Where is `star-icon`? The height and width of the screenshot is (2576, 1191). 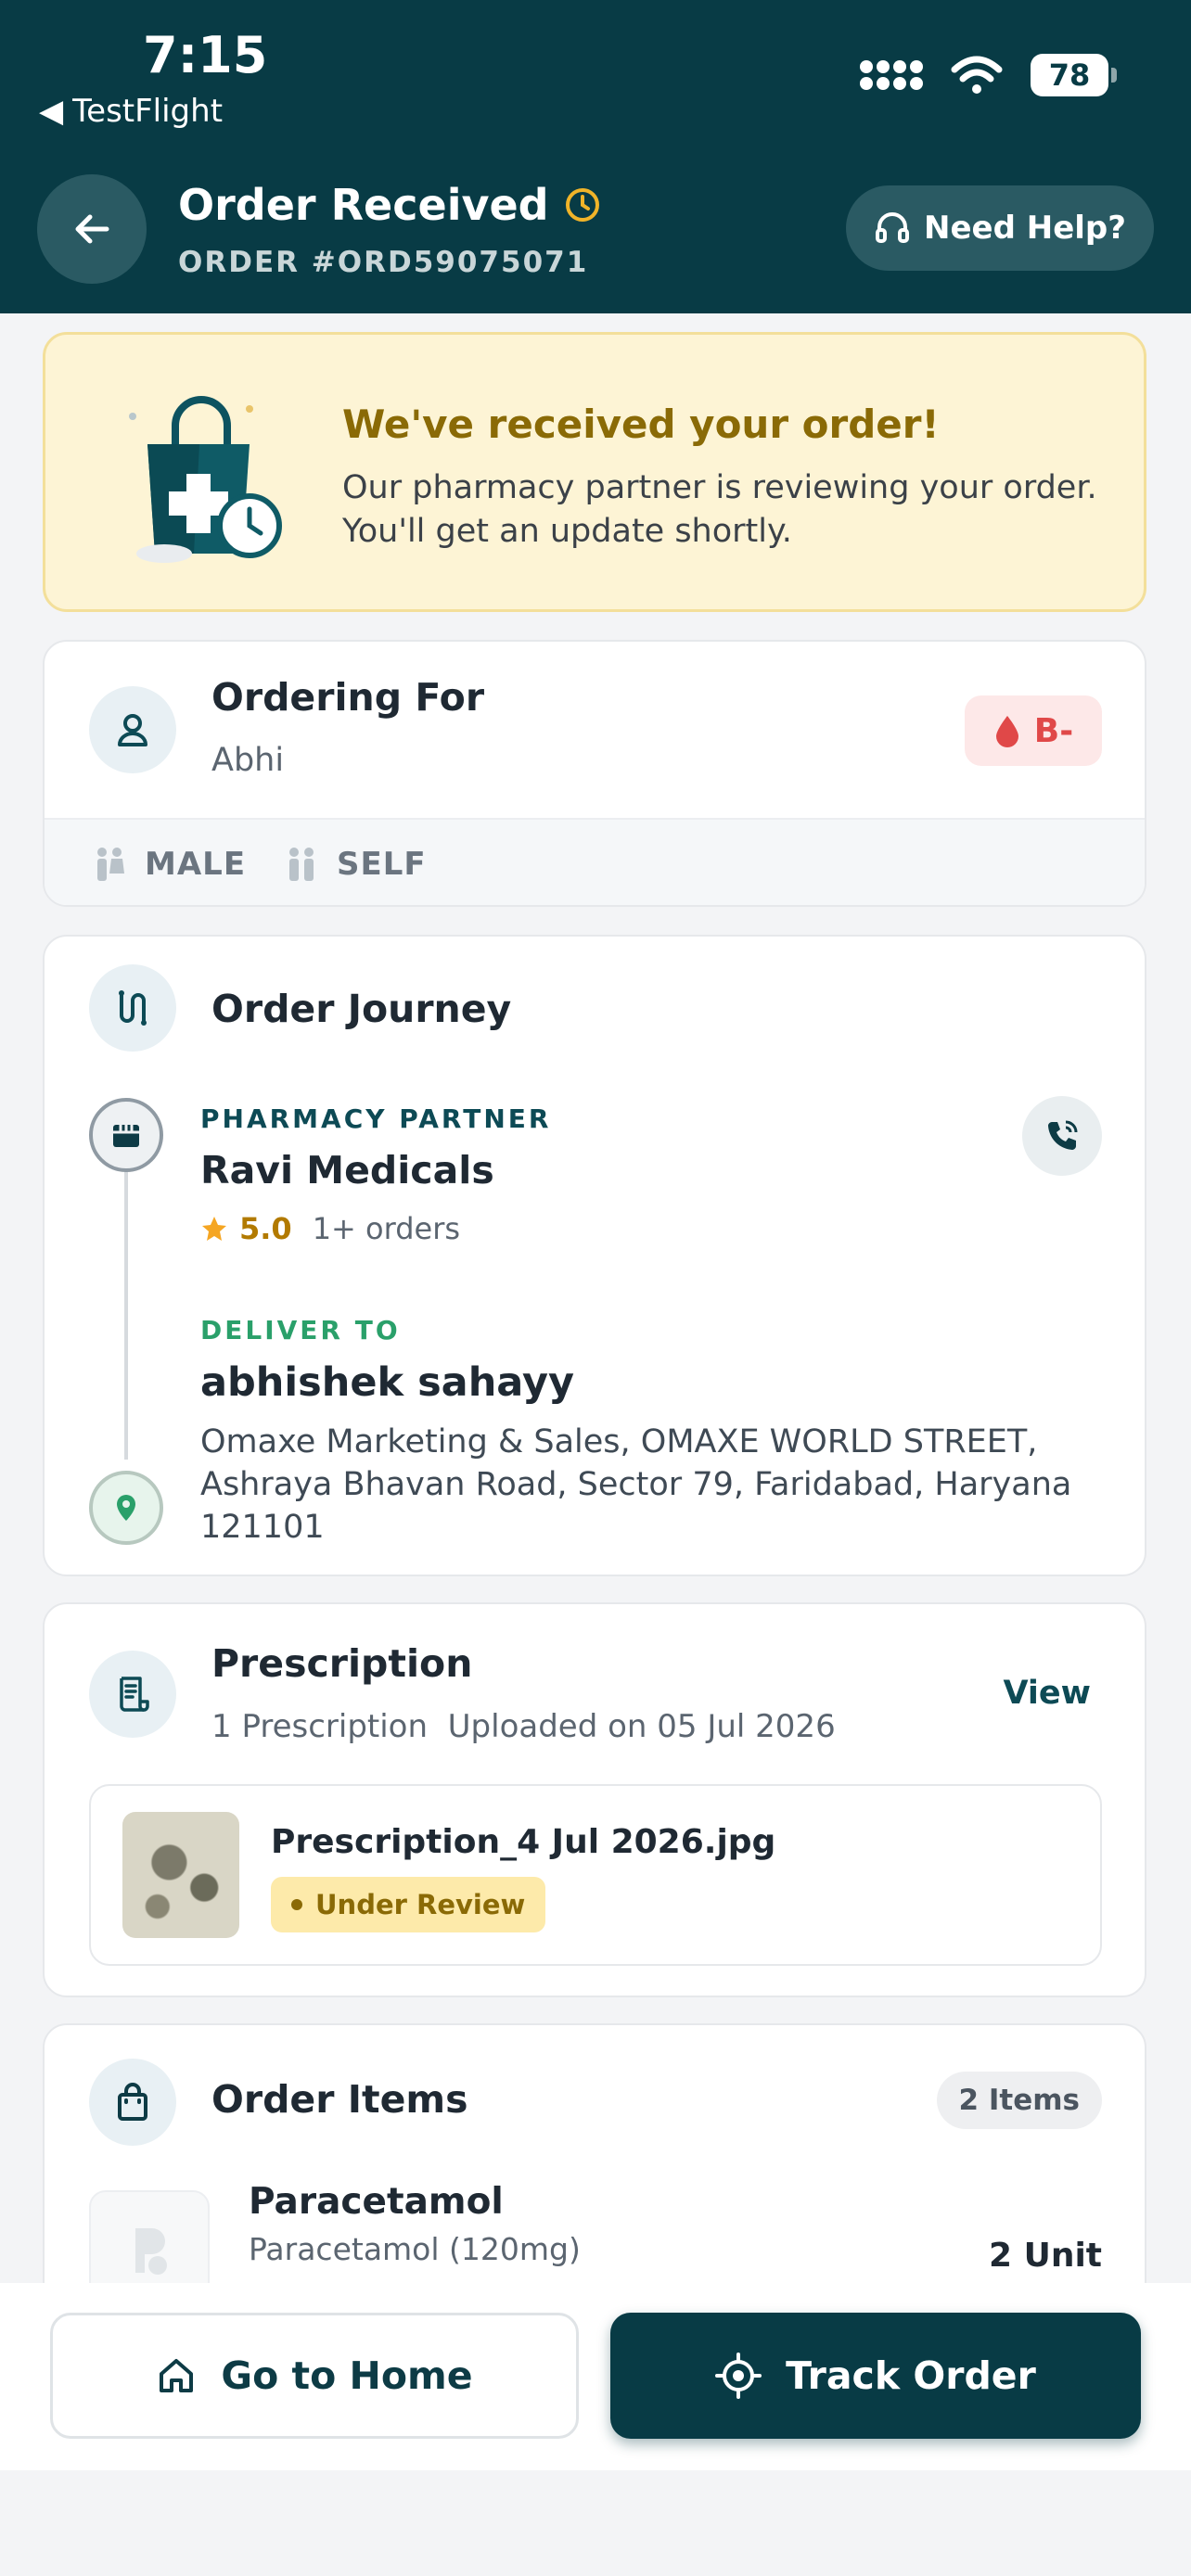 star-icon is located at coordinates (214, 1229).